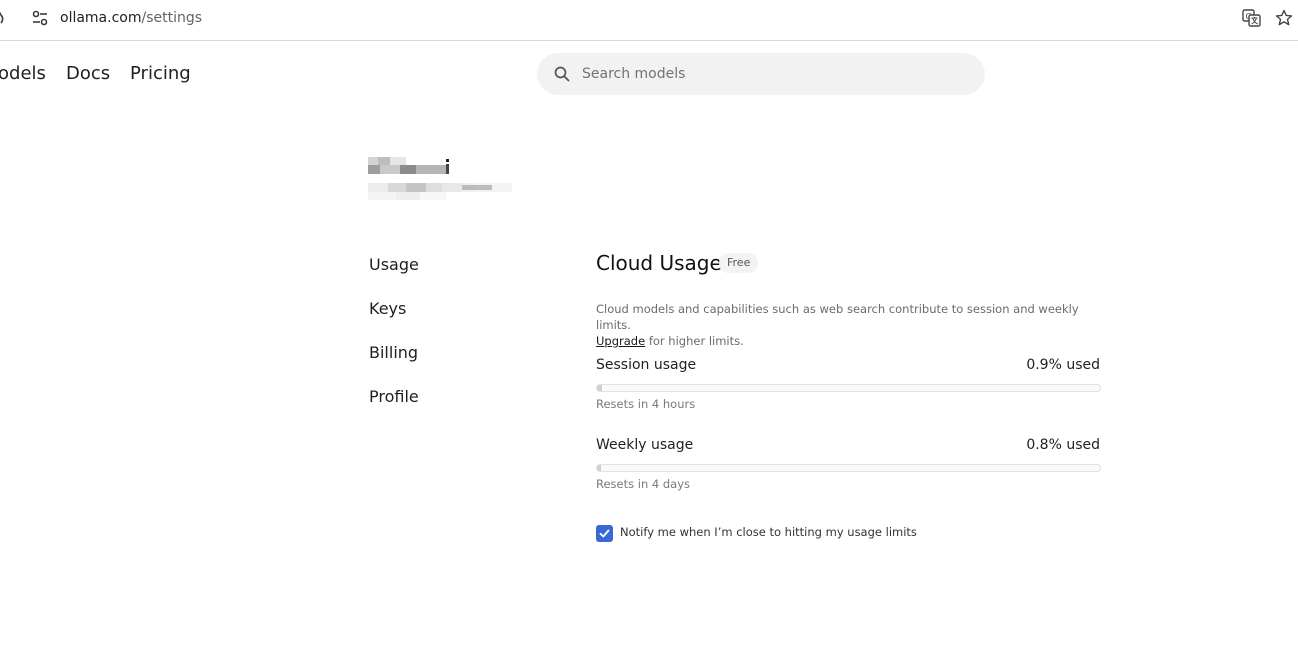  Describe the element at coordinates (394, 396) in the screenshot. I see `sidebar-item-profile: Profile` at that location.